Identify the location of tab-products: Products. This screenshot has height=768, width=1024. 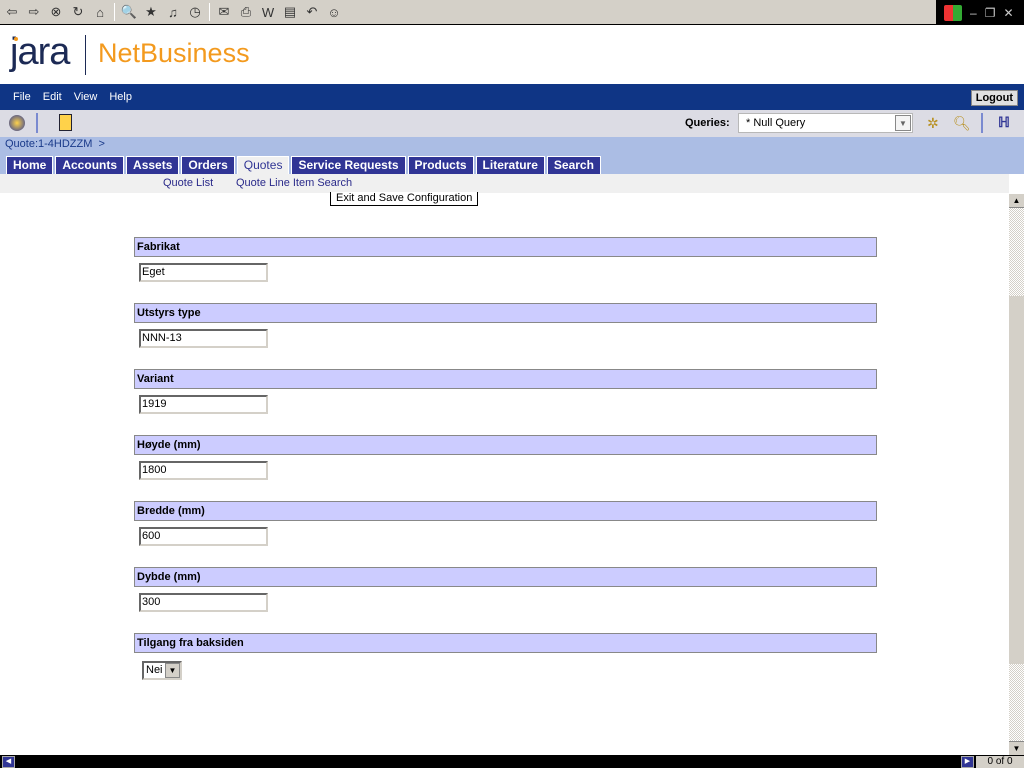
(440, 165).